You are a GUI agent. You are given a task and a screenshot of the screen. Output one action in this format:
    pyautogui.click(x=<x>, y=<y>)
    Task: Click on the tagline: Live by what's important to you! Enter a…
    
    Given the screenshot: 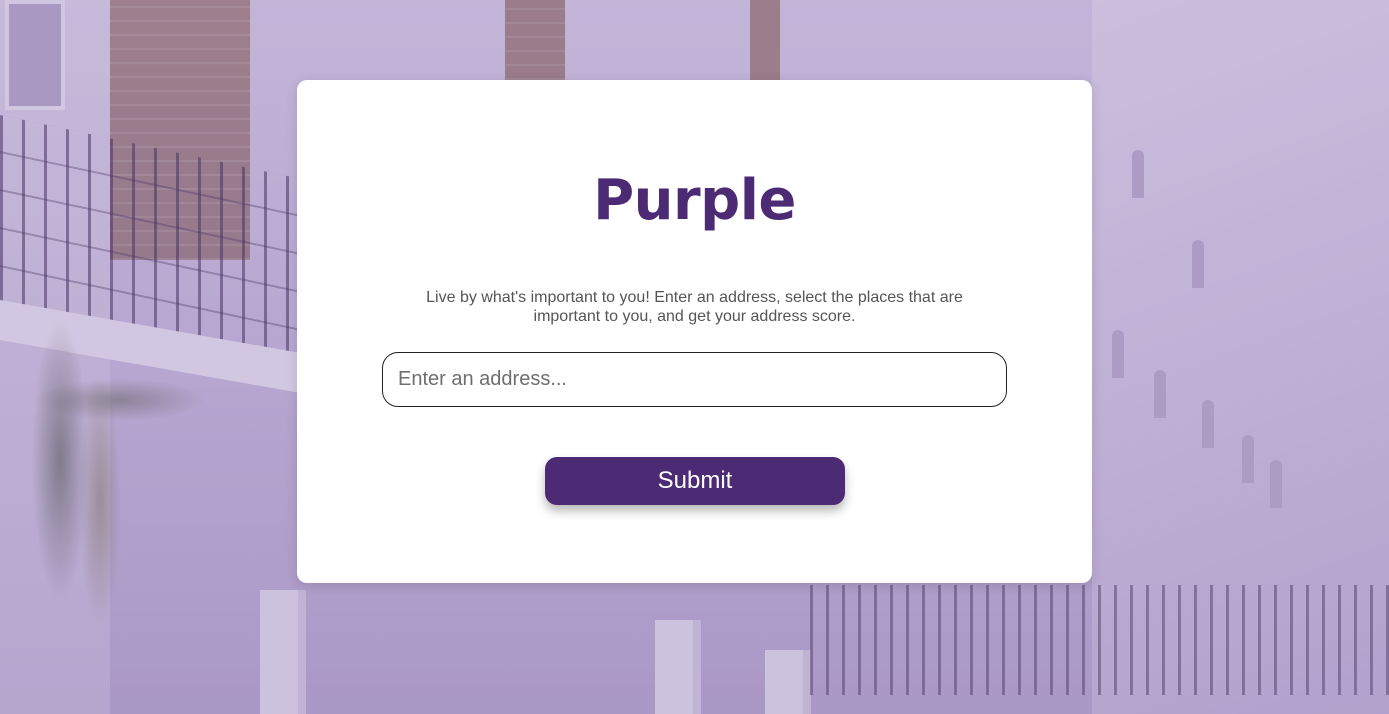 What is the action you would take?
    pyautogui.click(x=694, y=307)
    